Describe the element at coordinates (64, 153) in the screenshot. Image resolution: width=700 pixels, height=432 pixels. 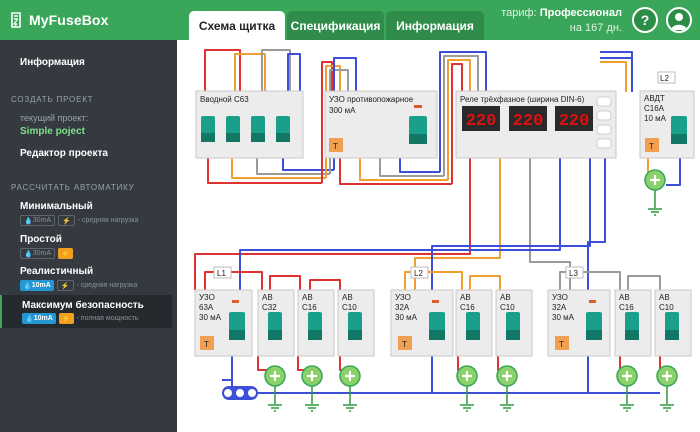
I see `sidebar-item-project-editor: Редактор проекта` at that location.